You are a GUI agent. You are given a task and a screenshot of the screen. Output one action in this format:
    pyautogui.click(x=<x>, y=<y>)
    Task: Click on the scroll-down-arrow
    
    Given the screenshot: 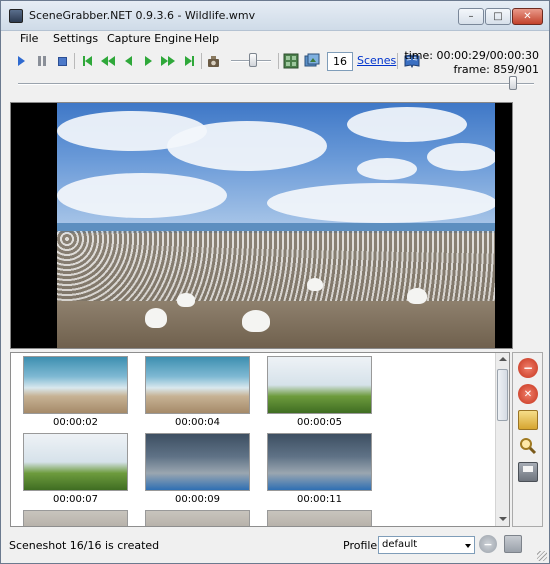 What is the action you would take?
    pyautogui.click(x=503, y=519)
    